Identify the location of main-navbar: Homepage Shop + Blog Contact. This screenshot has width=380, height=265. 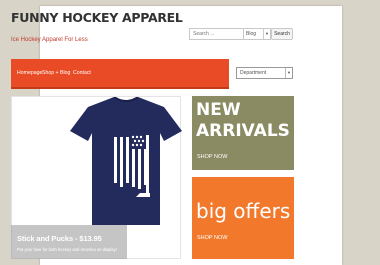
(120, 74).